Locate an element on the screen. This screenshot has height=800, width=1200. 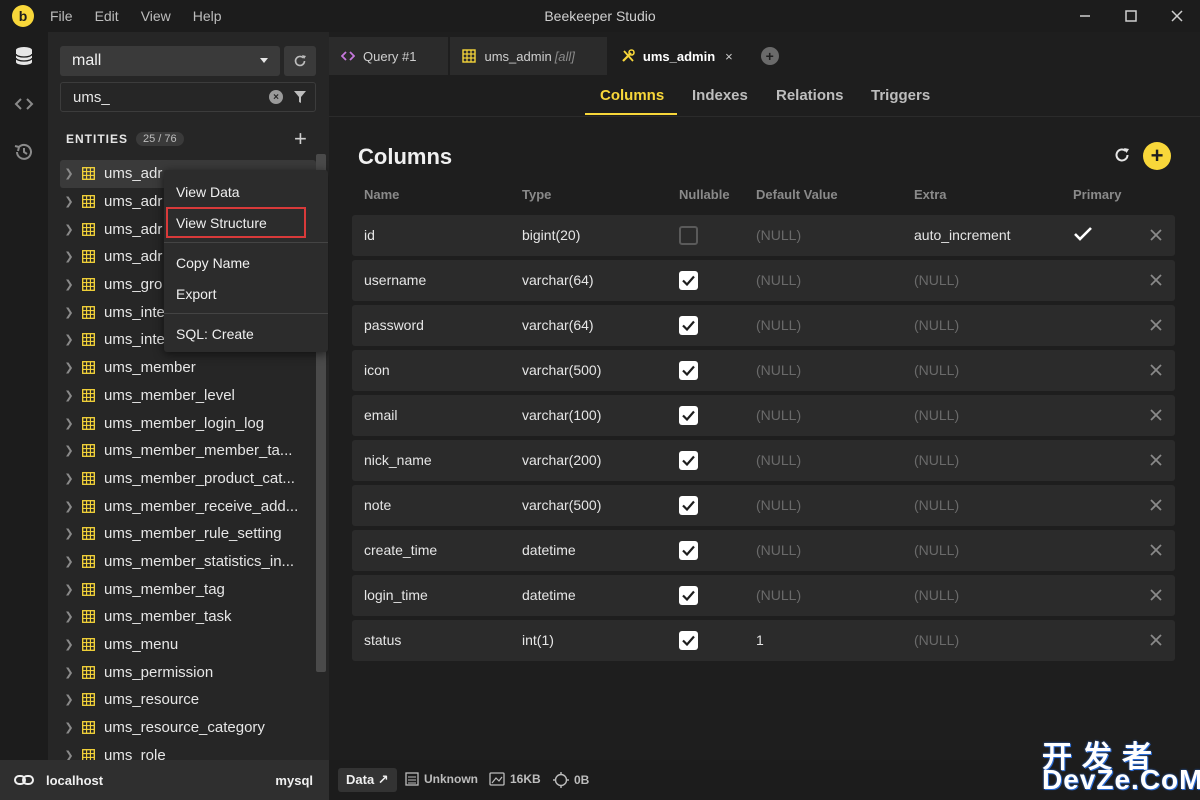
entity-item: ❯ ums_member_level is located at coordinates (188, 396).